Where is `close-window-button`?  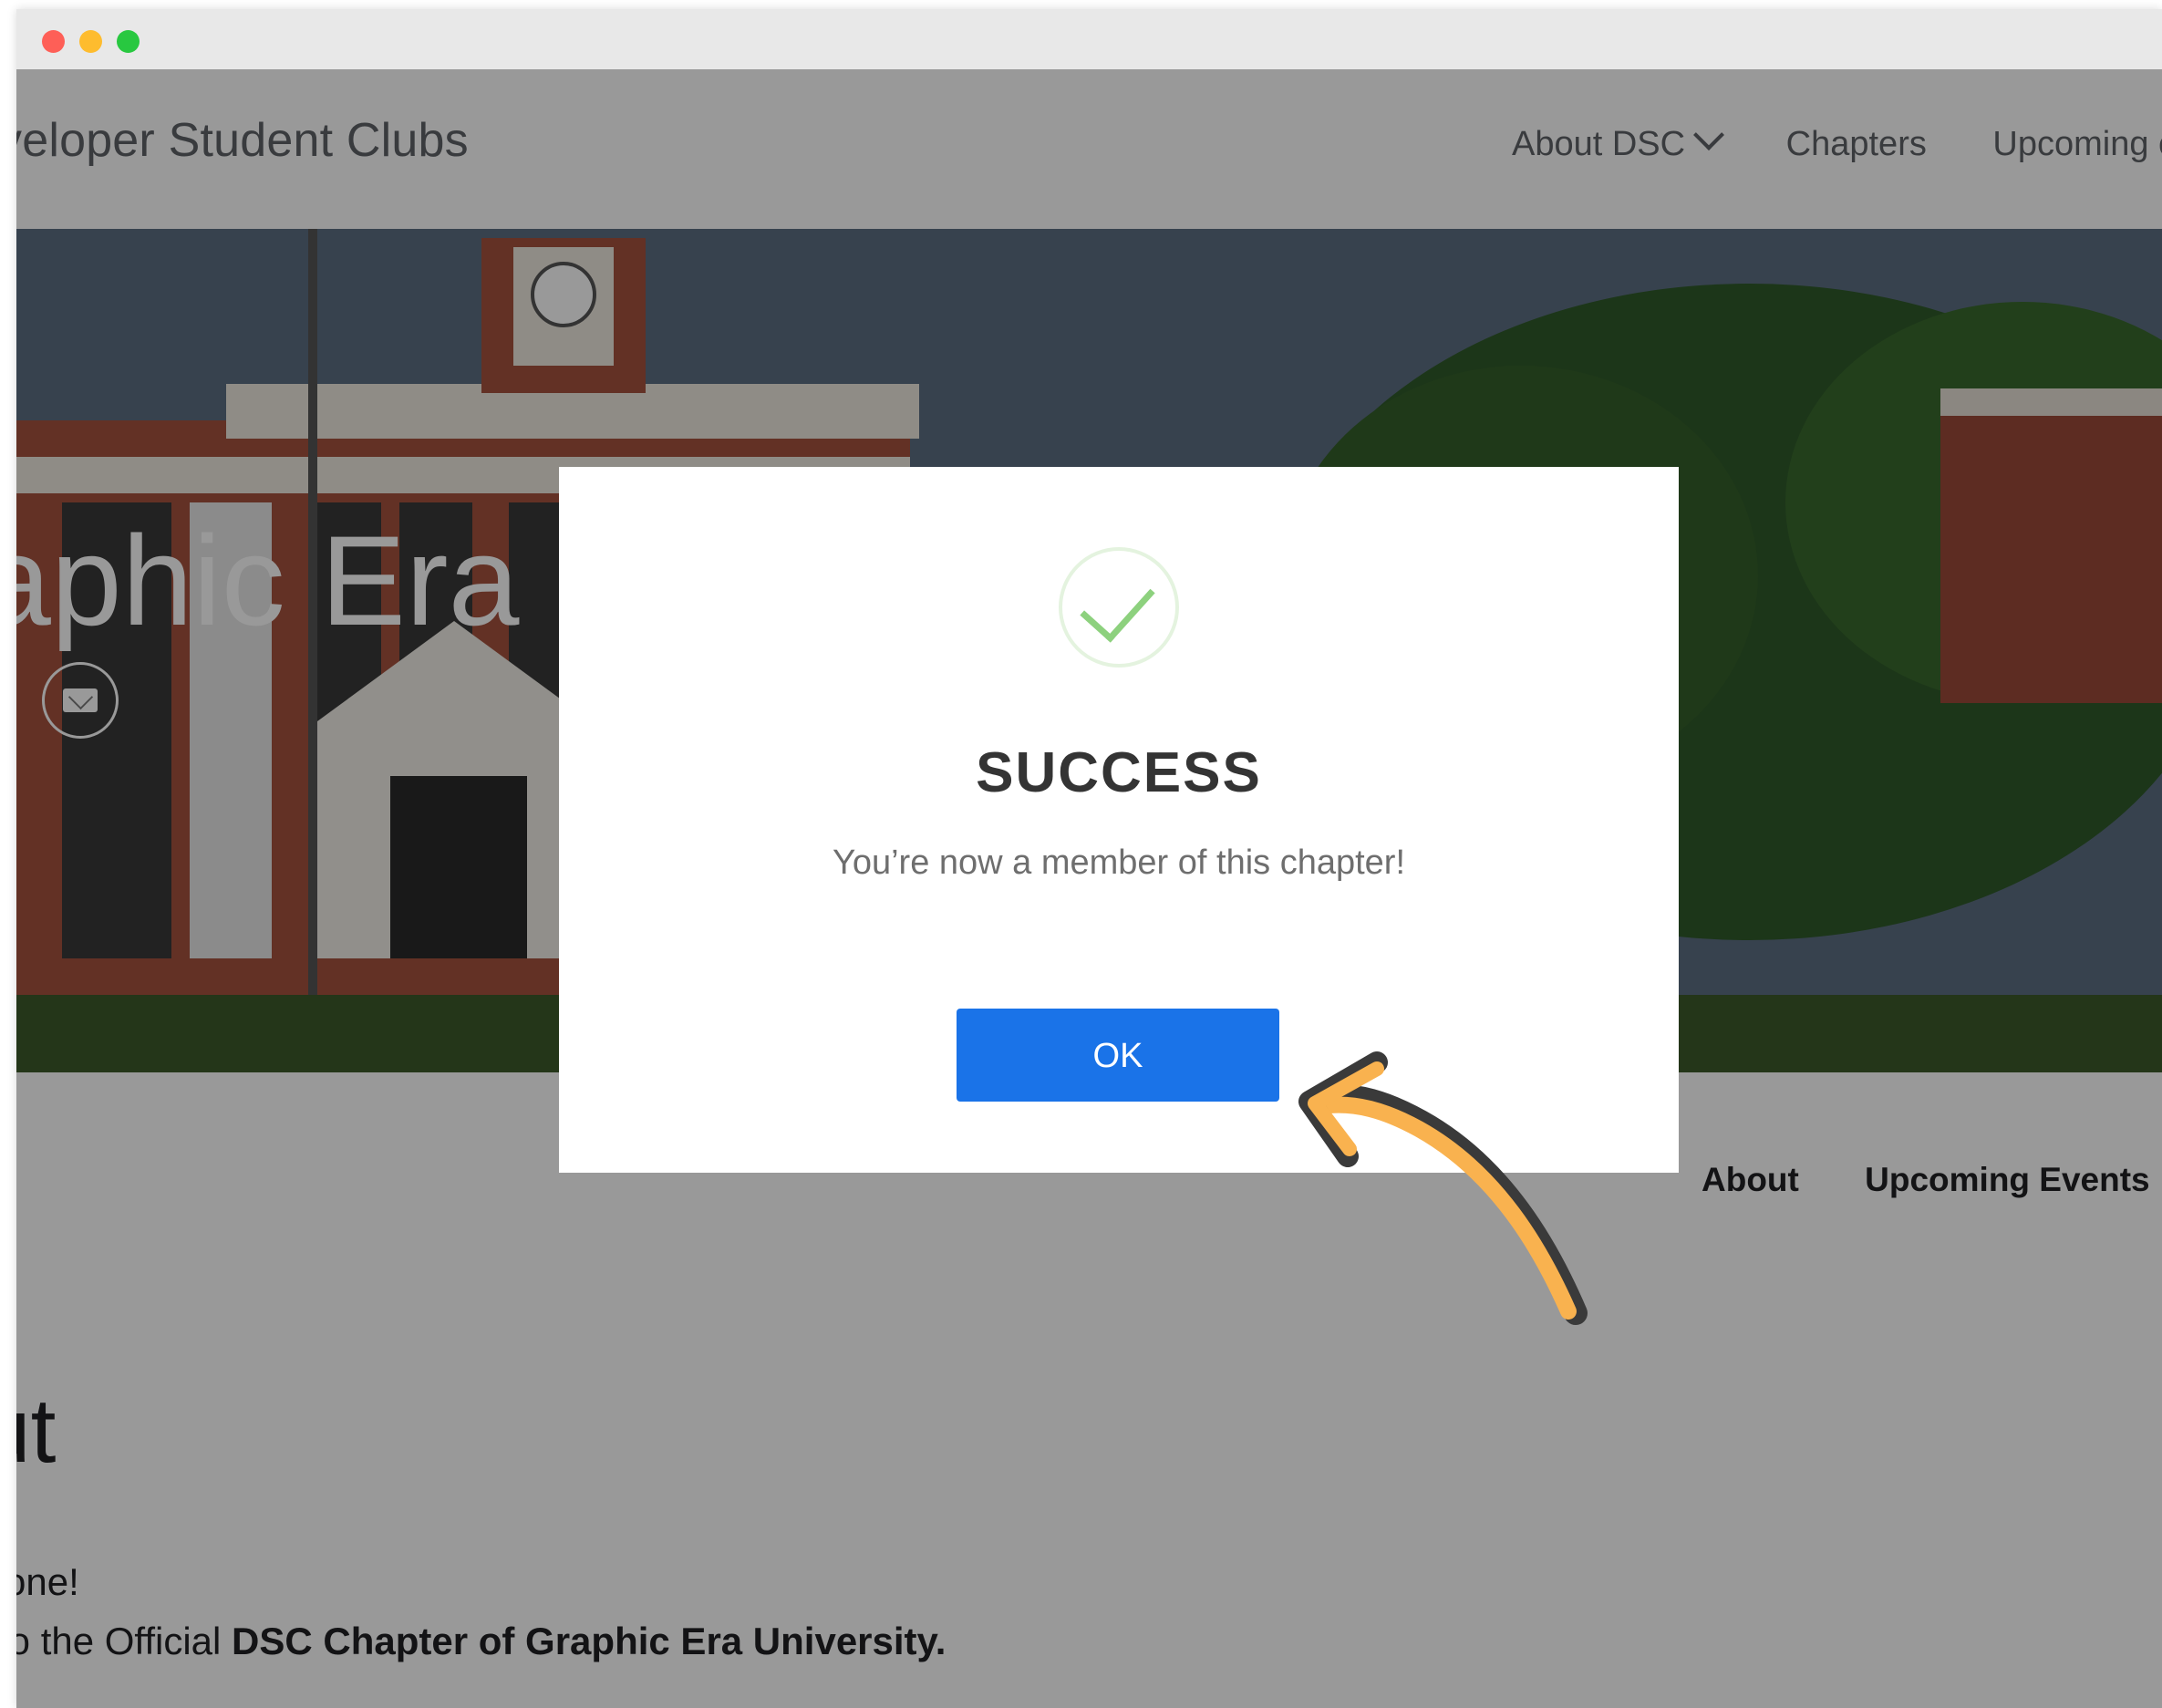 close-window-button is located at coordinates (54, 41).